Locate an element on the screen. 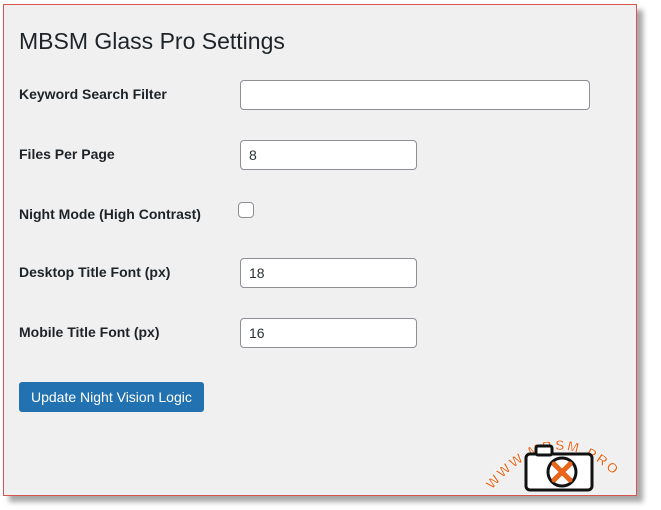 The width and height of the screenshot is (661, 510). desktop-title-font-input is located at coordinates (328, 273).